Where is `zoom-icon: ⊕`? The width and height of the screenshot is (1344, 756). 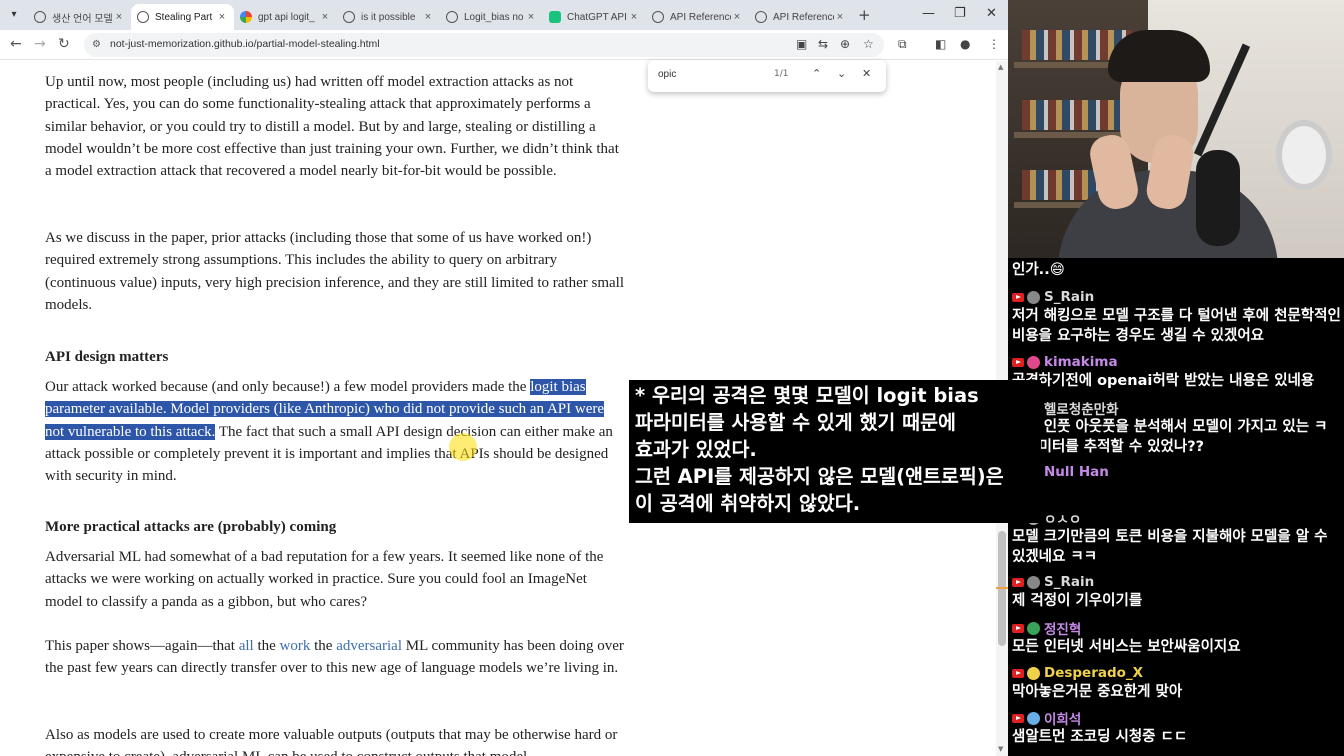 zoom-icon: ⊕ is located at coordinates (845, 44).